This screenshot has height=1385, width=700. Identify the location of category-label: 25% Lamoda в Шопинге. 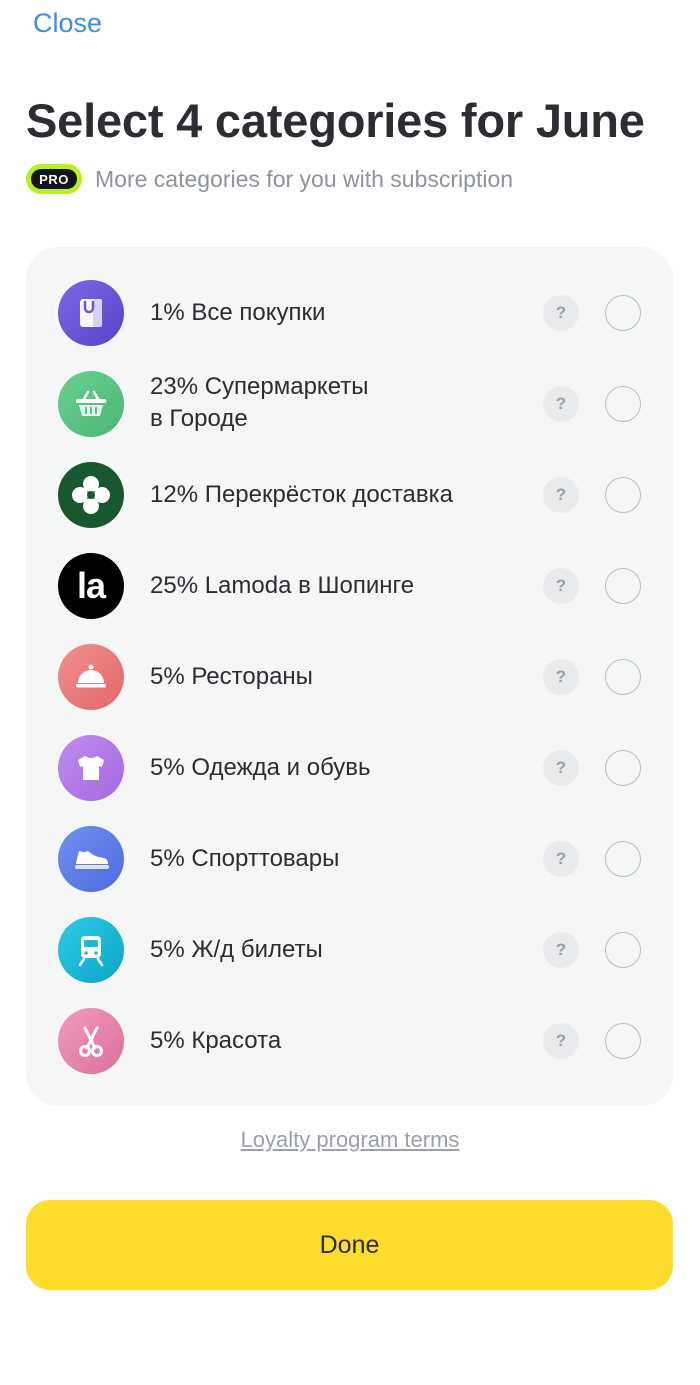
(282, 585).